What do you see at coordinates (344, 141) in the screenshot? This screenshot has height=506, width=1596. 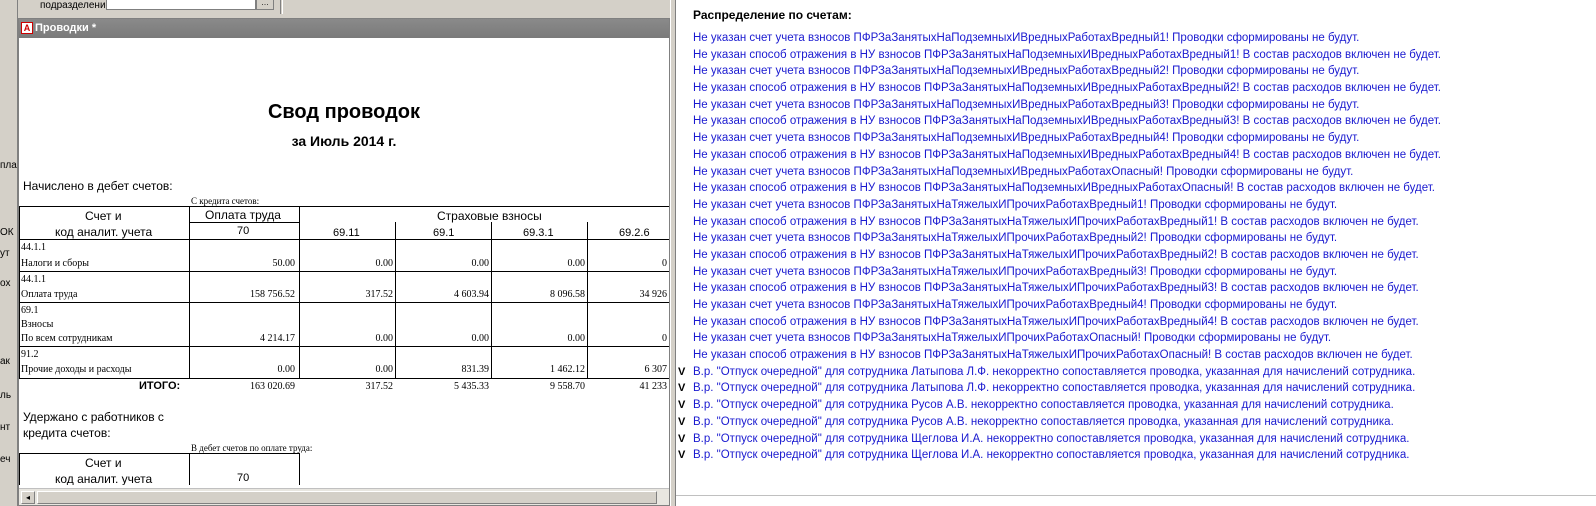 I see `report-subtitle: за Июль 2014 г.` at bounding box center [344, 141].